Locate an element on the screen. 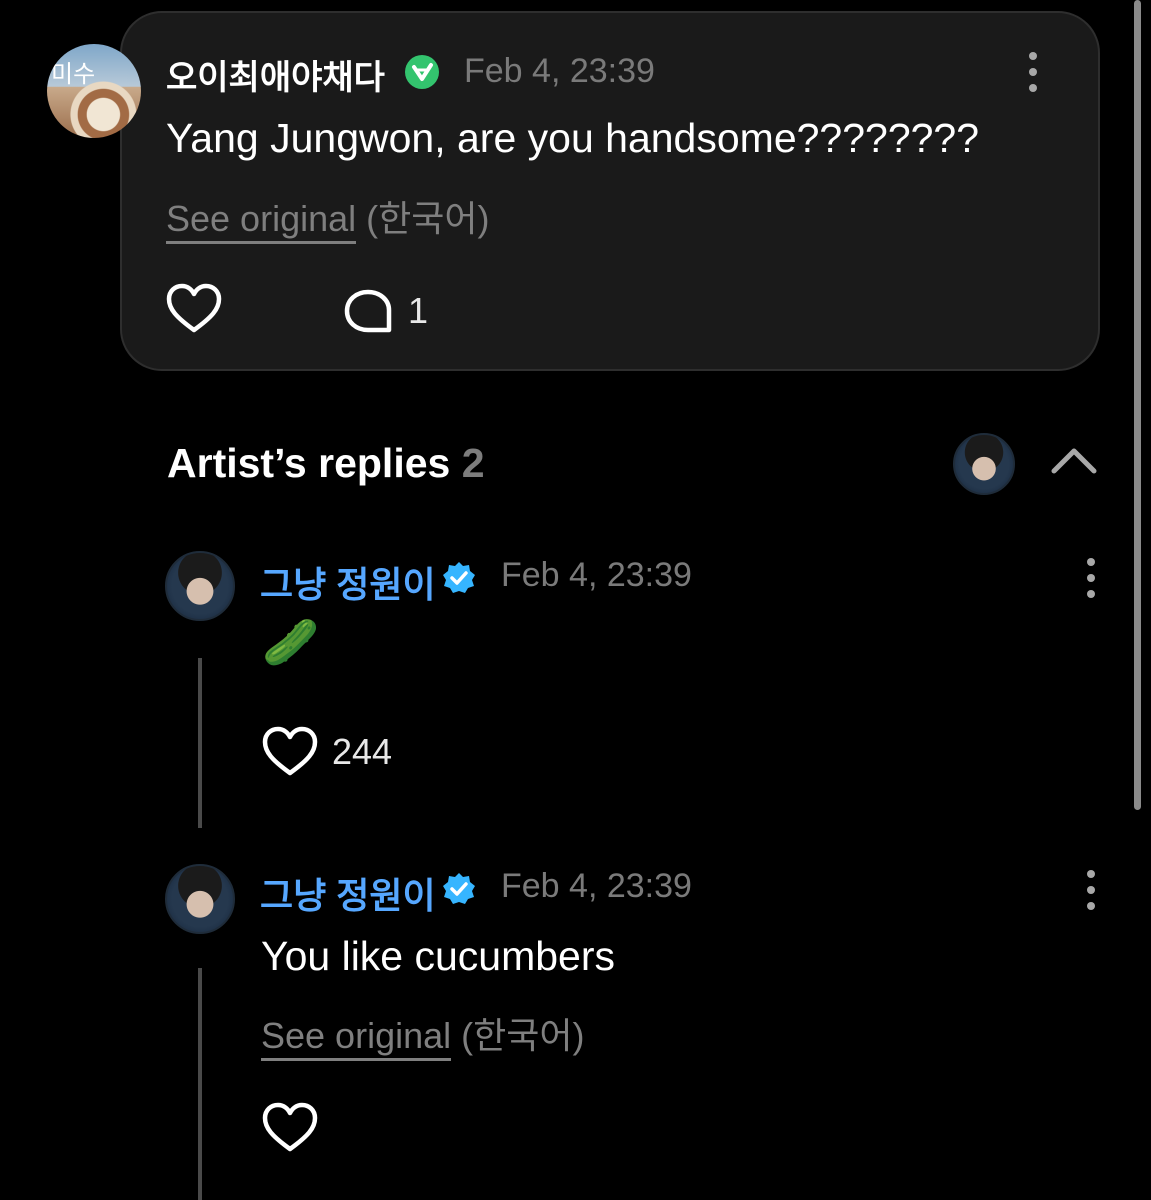  comment-username: 오이최애야채다 is located at coordinates (275, 74).